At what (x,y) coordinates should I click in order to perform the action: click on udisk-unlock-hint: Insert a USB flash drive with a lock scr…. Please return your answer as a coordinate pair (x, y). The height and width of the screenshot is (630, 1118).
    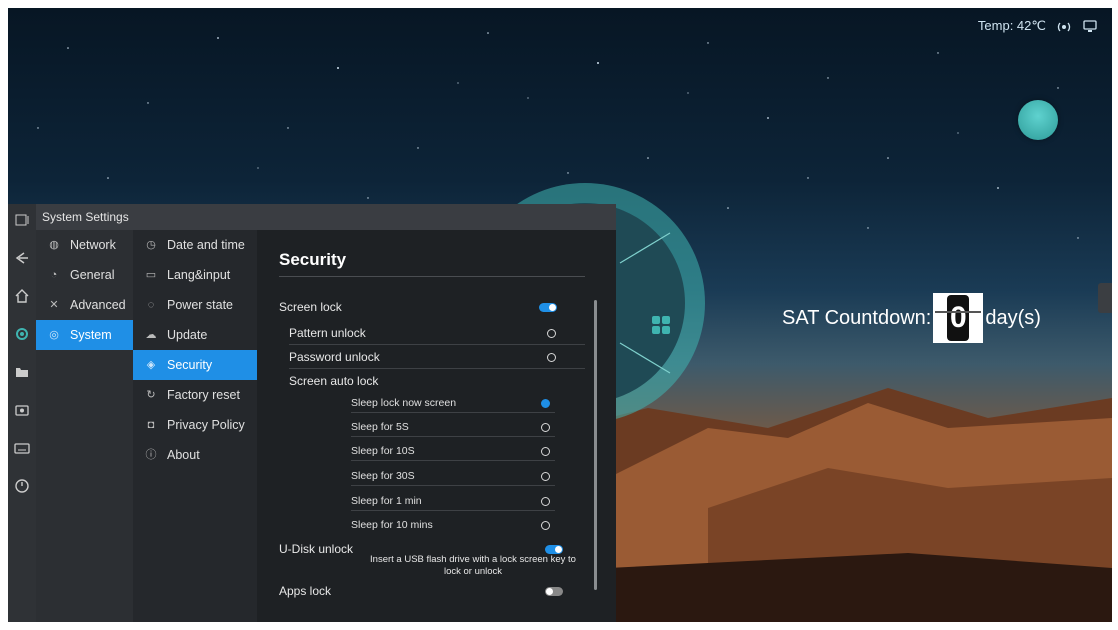
    Looking at the image, I should click on (473, 565).